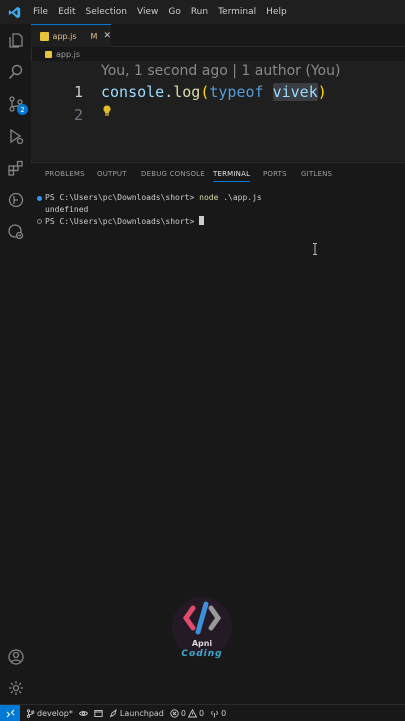  What do you see at coordinates (202, 628) in the screenshot?
I see `apni-coding-logo-icon: Apni Coding` at bounding box center [202, 628].